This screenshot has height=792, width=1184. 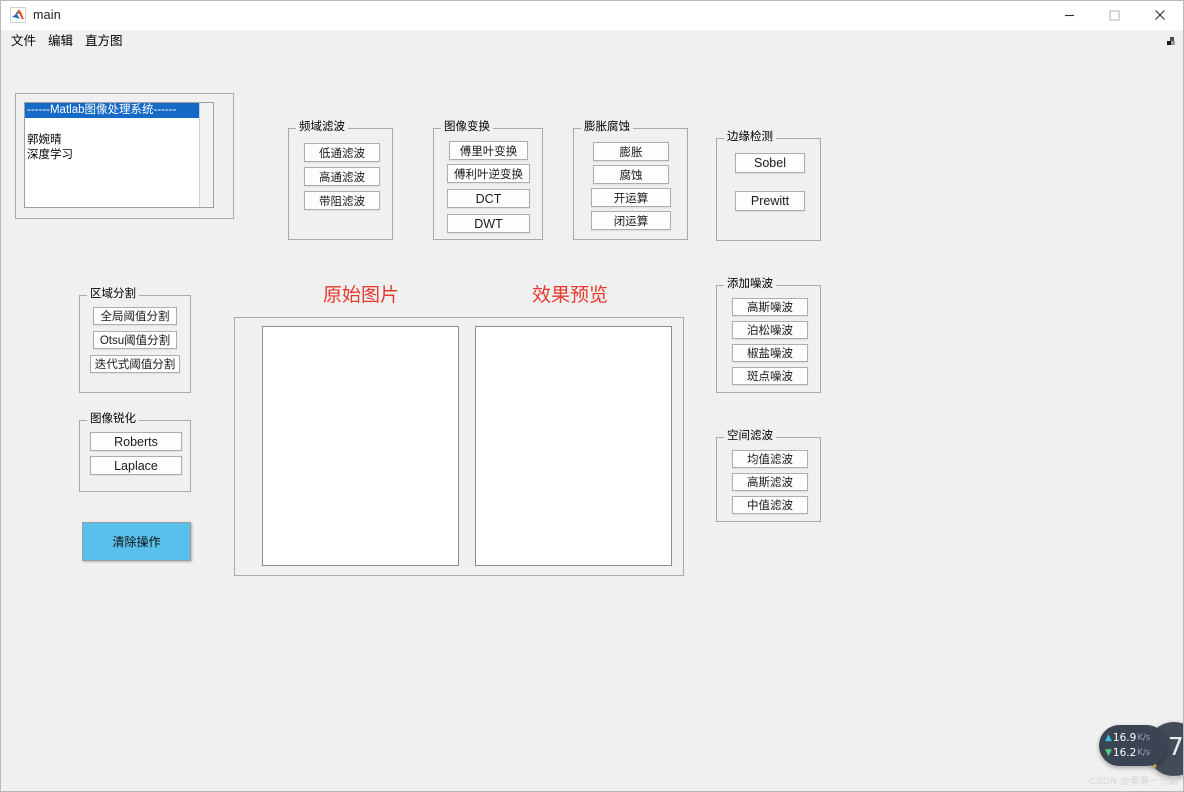 I want to click on list-item: ------Matlab图像处理系统------, so click(x=112, y=110).